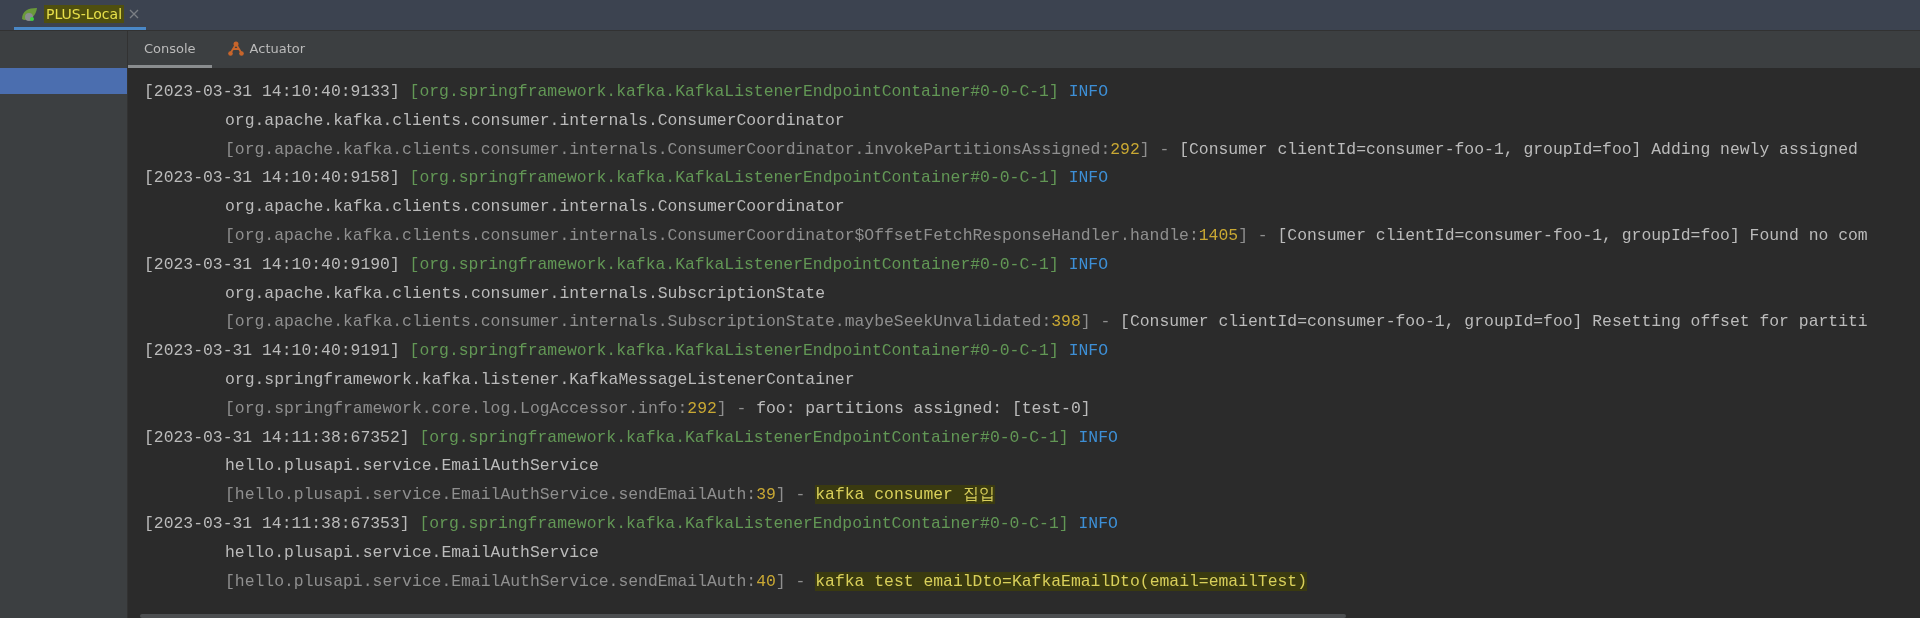  Describe the element at coordinates (1066, 322) in the screenshot. I see `line-number: 398` at that location.